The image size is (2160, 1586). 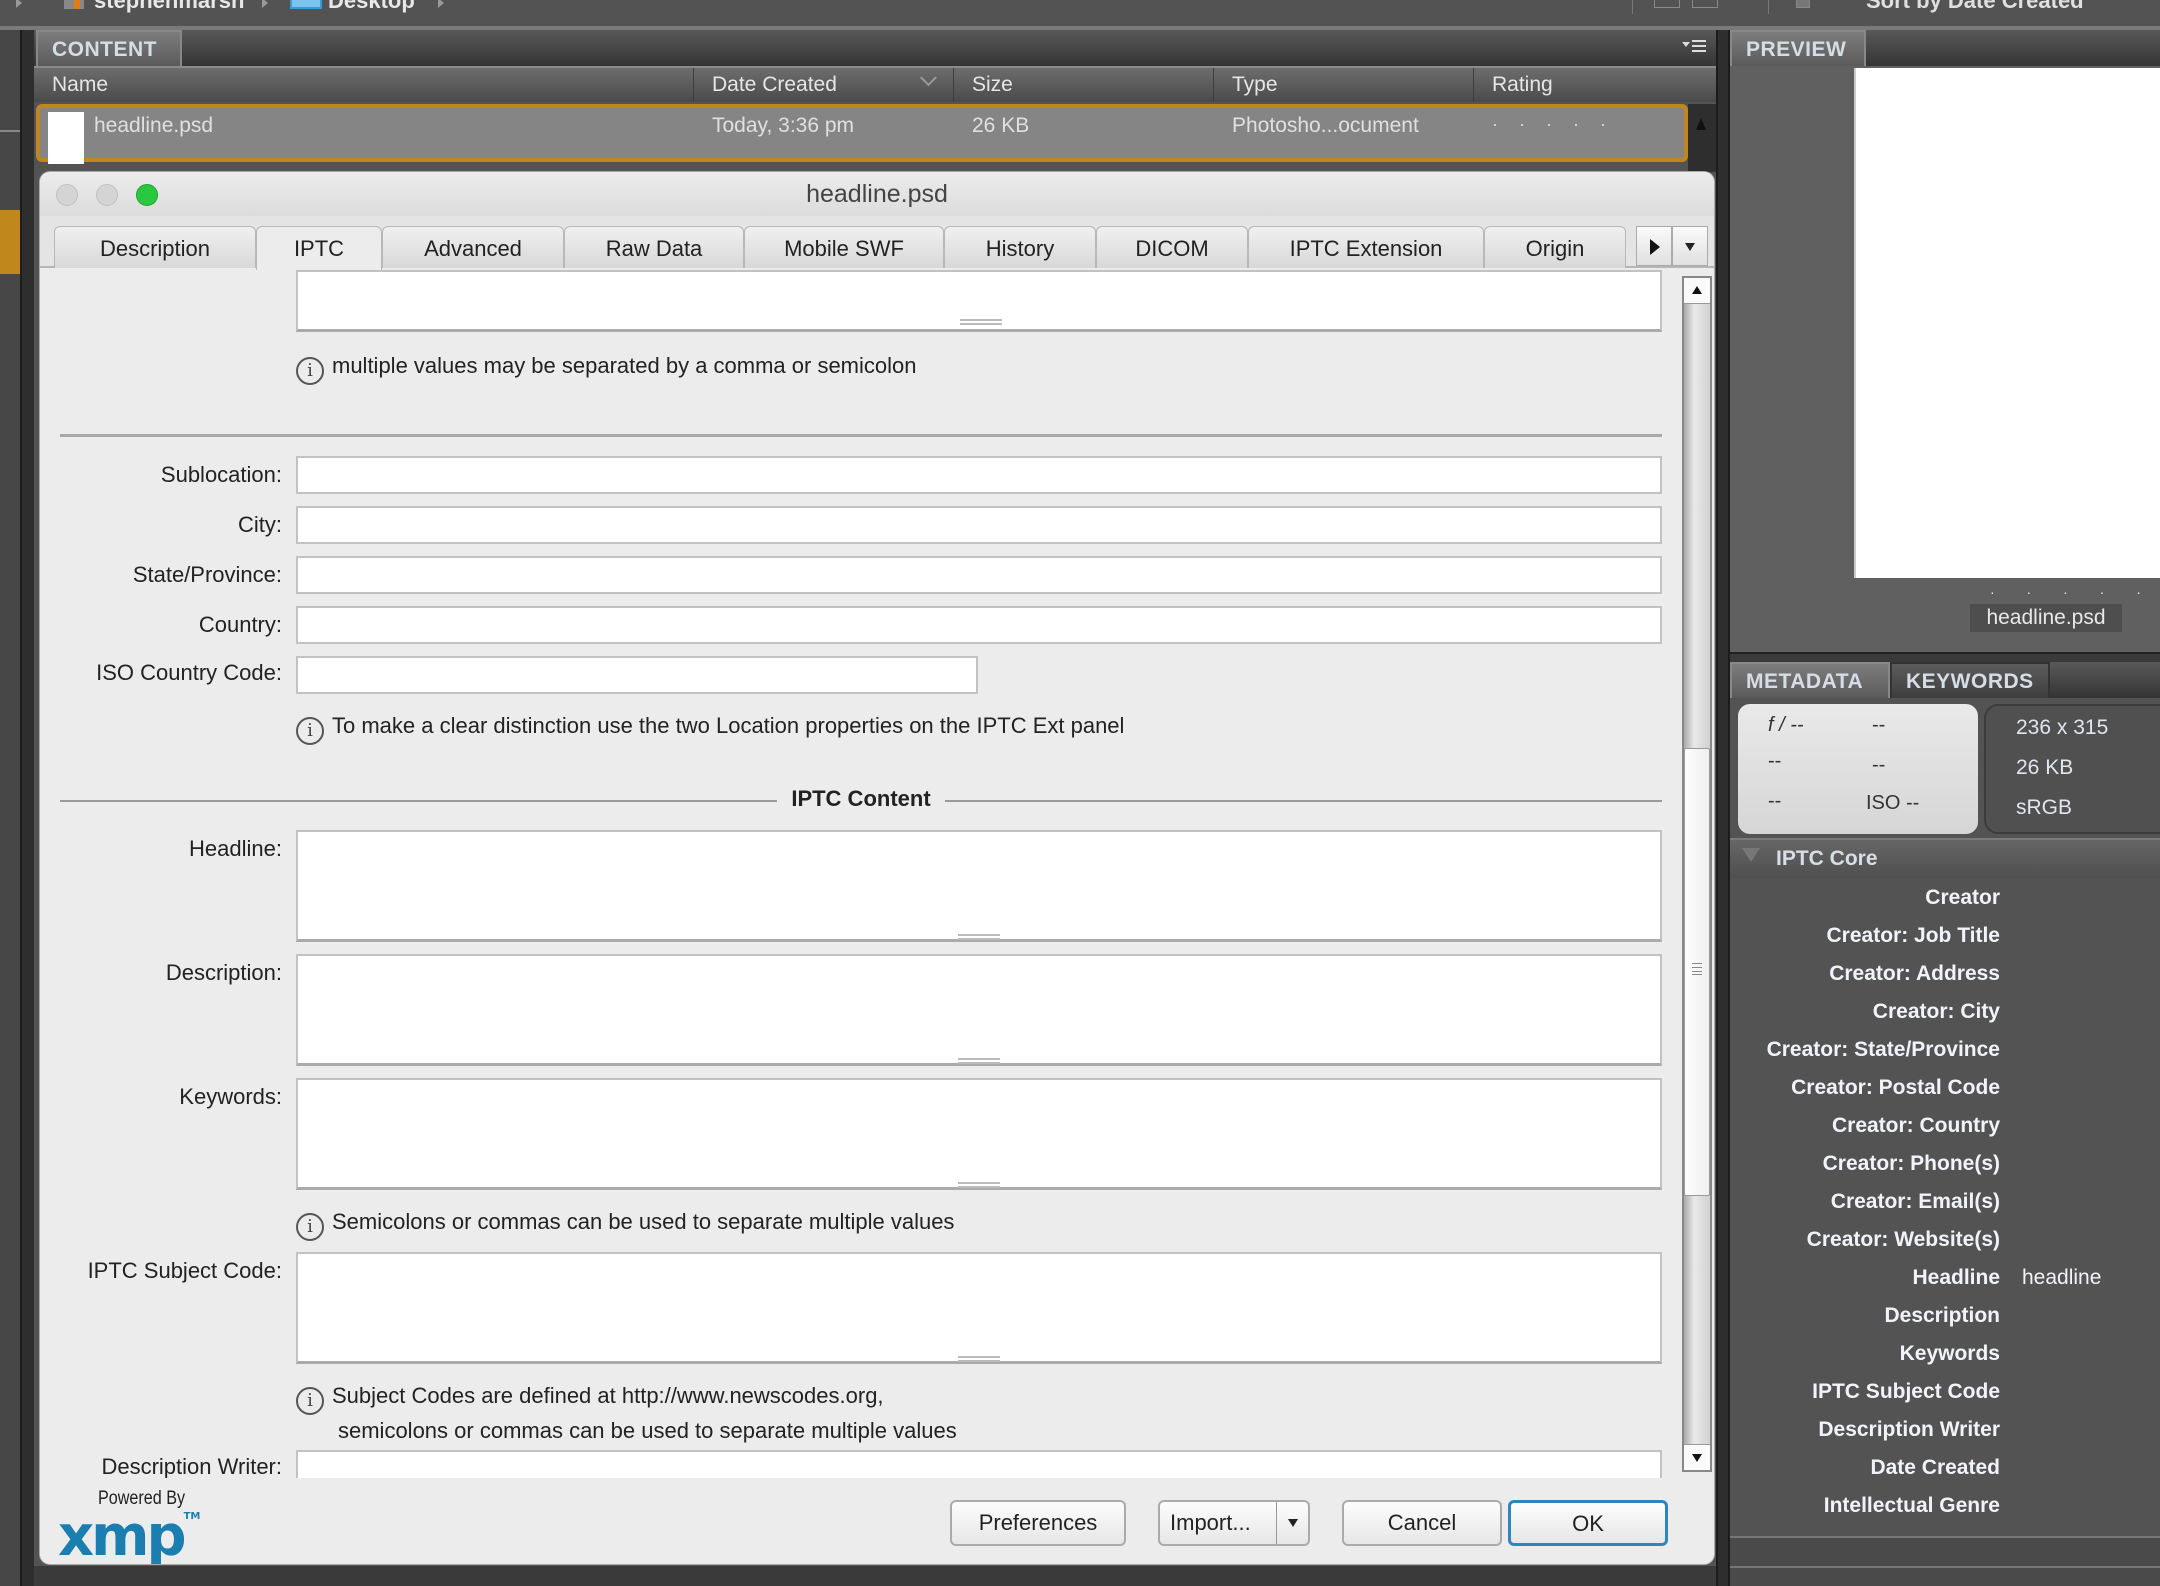 I want to click on sort-dropdown: Sort by Date Created, so click(x=1975, y=7).